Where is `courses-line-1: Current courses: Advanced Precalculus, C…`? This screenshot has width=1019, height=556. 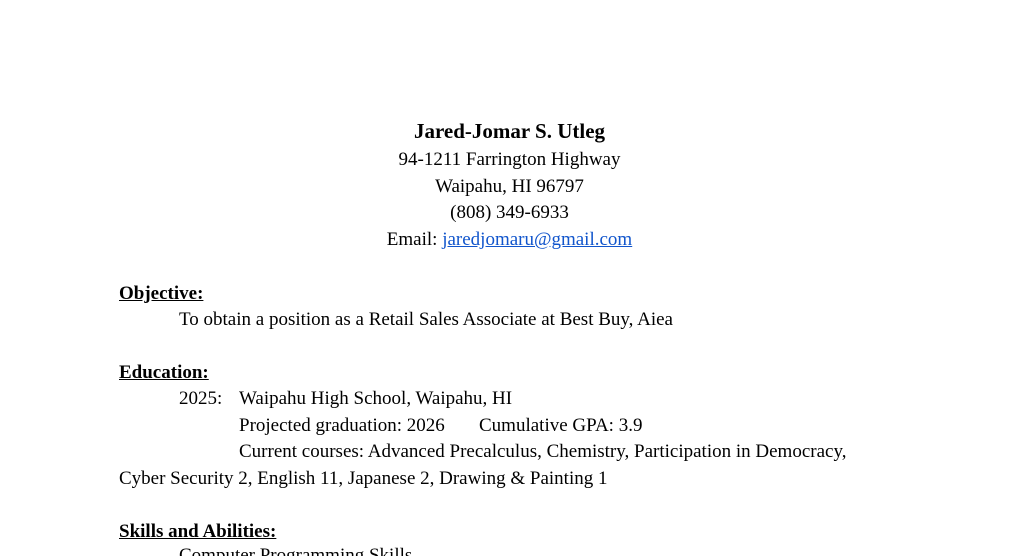 courses-line-1: Current courses: Advanced Precalculus, C… is located at coordinates (543, 451).